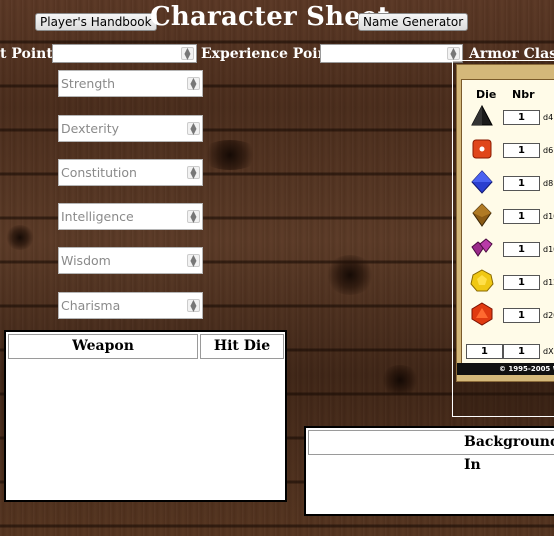 The width and height of the screenshot is (554, 536). Describe the element at coordinates (99, 172) in the screenshot. I see `constitution-placeholder: Constitution` at that location.